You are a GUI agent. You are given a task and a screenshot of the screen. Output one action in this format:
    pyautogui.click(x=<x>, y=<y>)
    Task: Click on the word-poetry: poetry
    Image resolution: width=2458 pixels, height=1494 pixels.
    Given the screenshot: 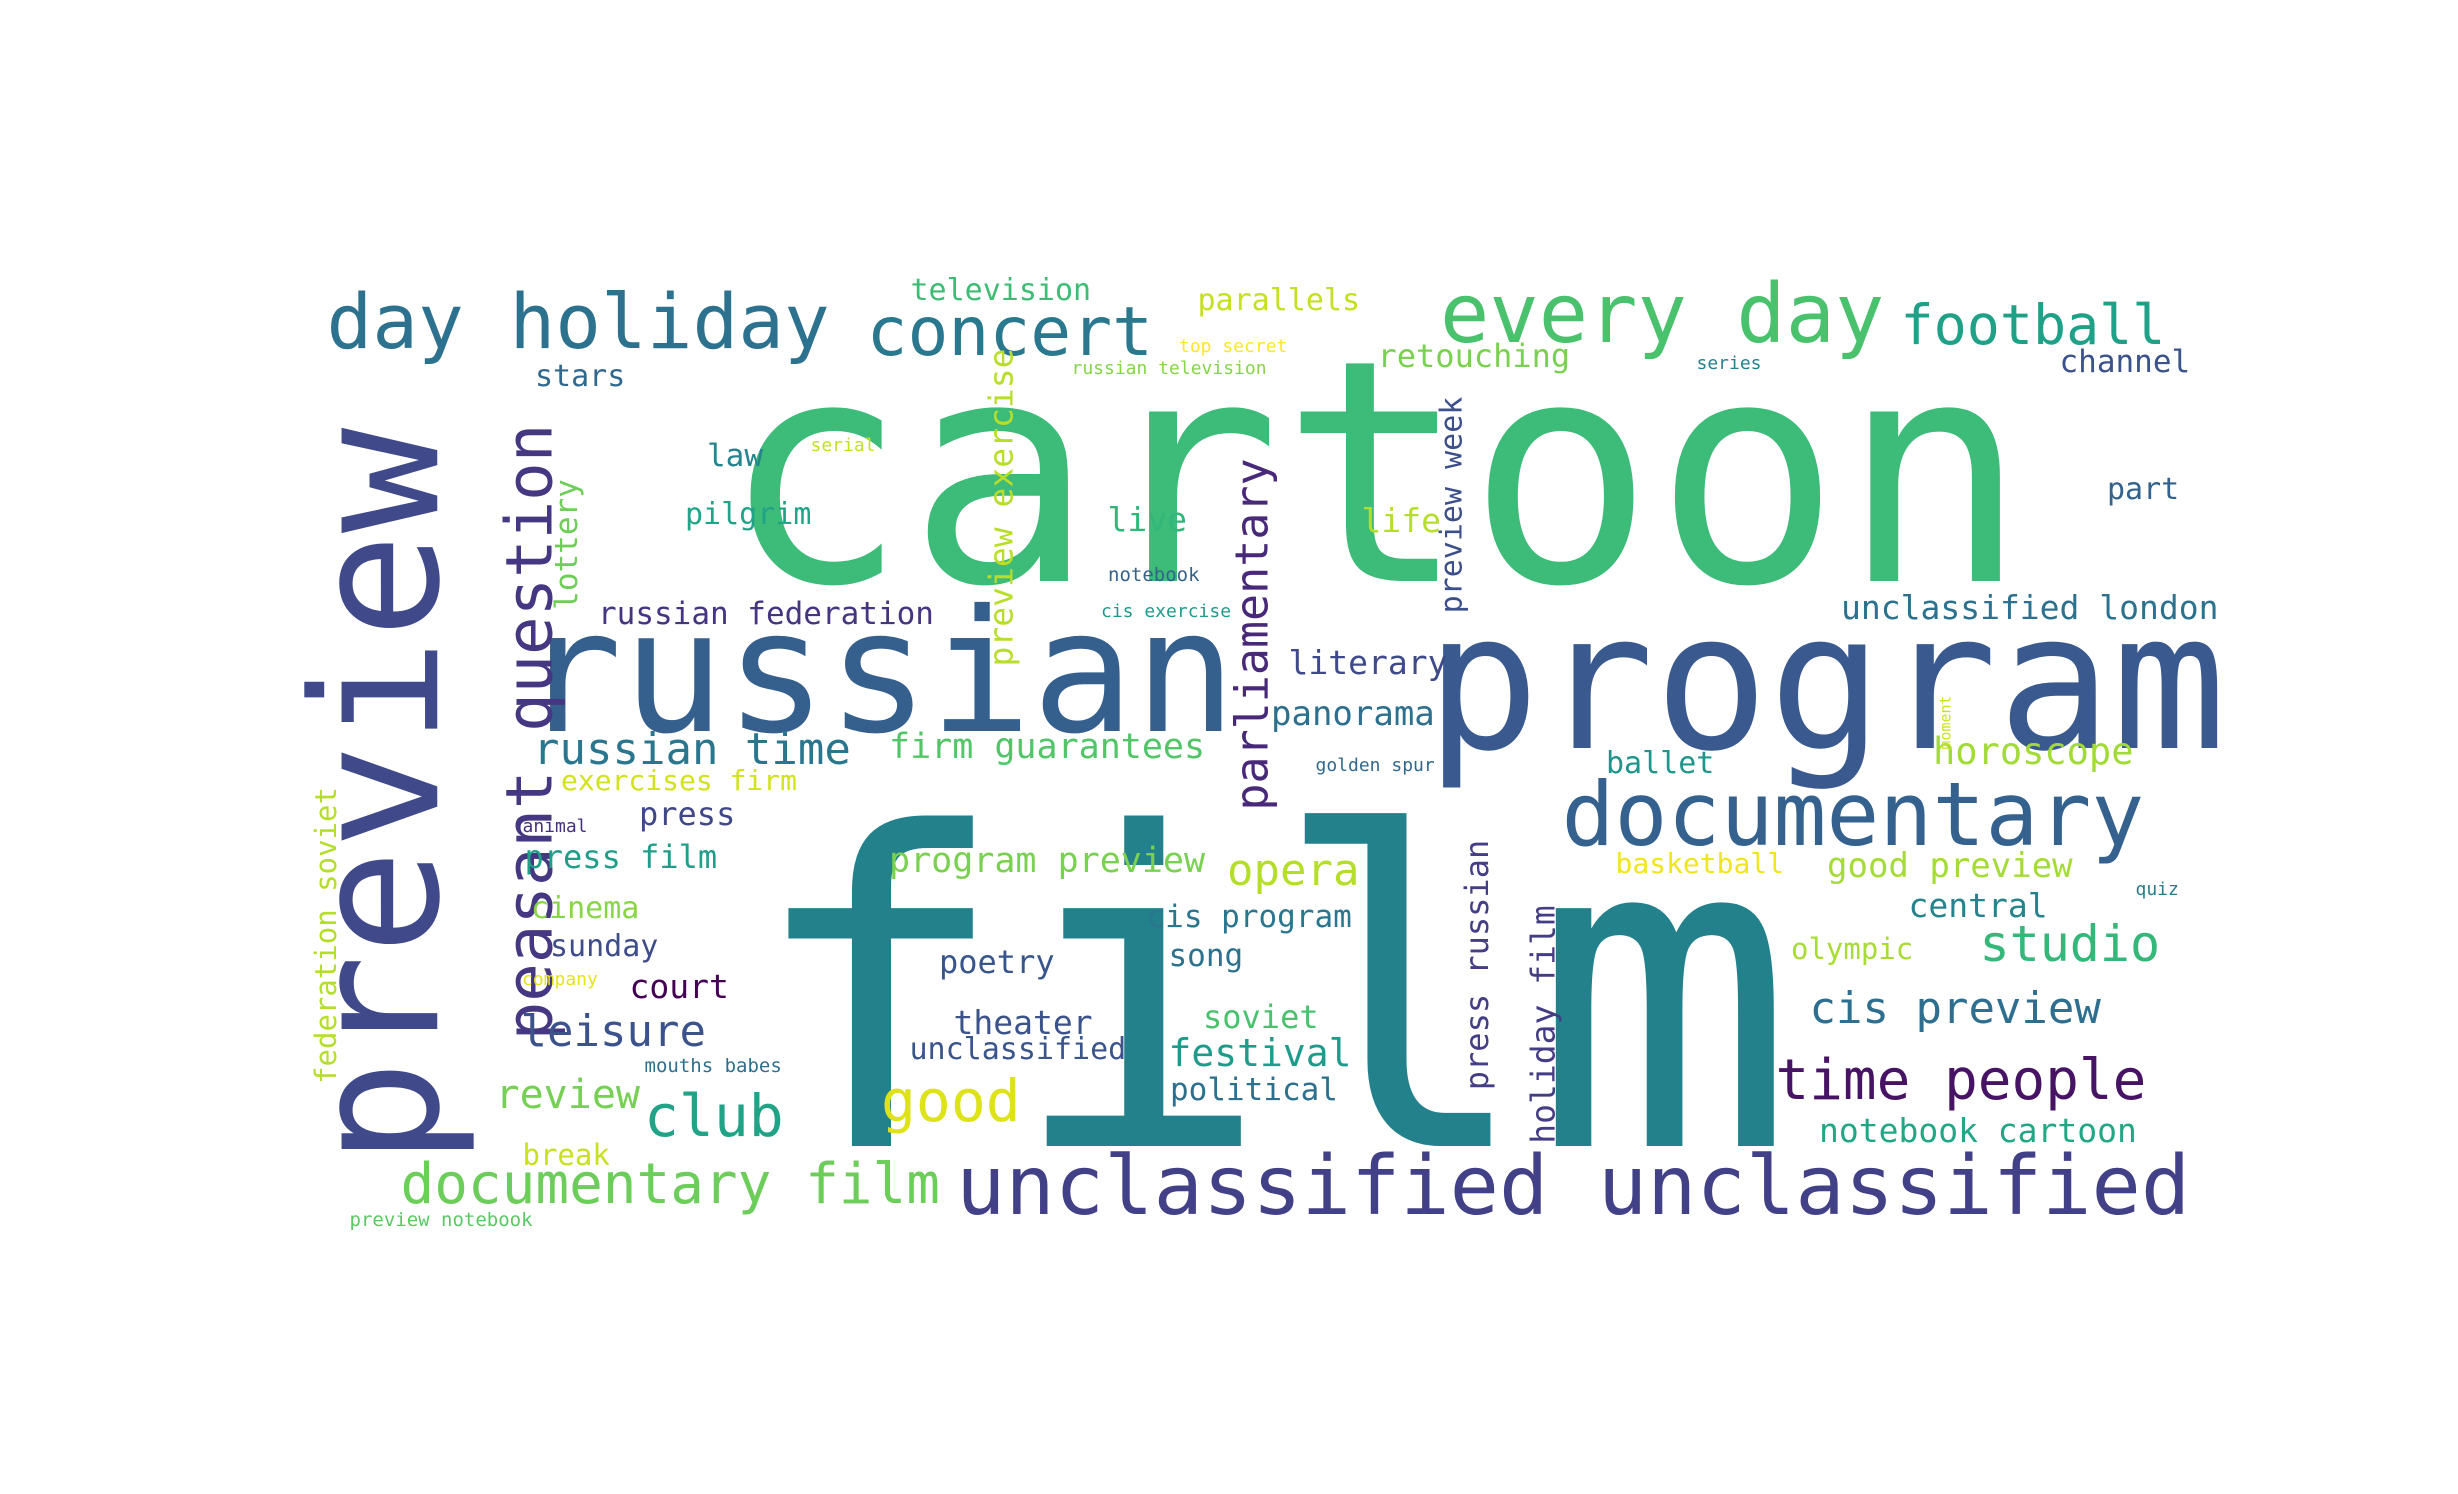 What is the action you would take?
    pyautogui.click(x=997, y=962)
    